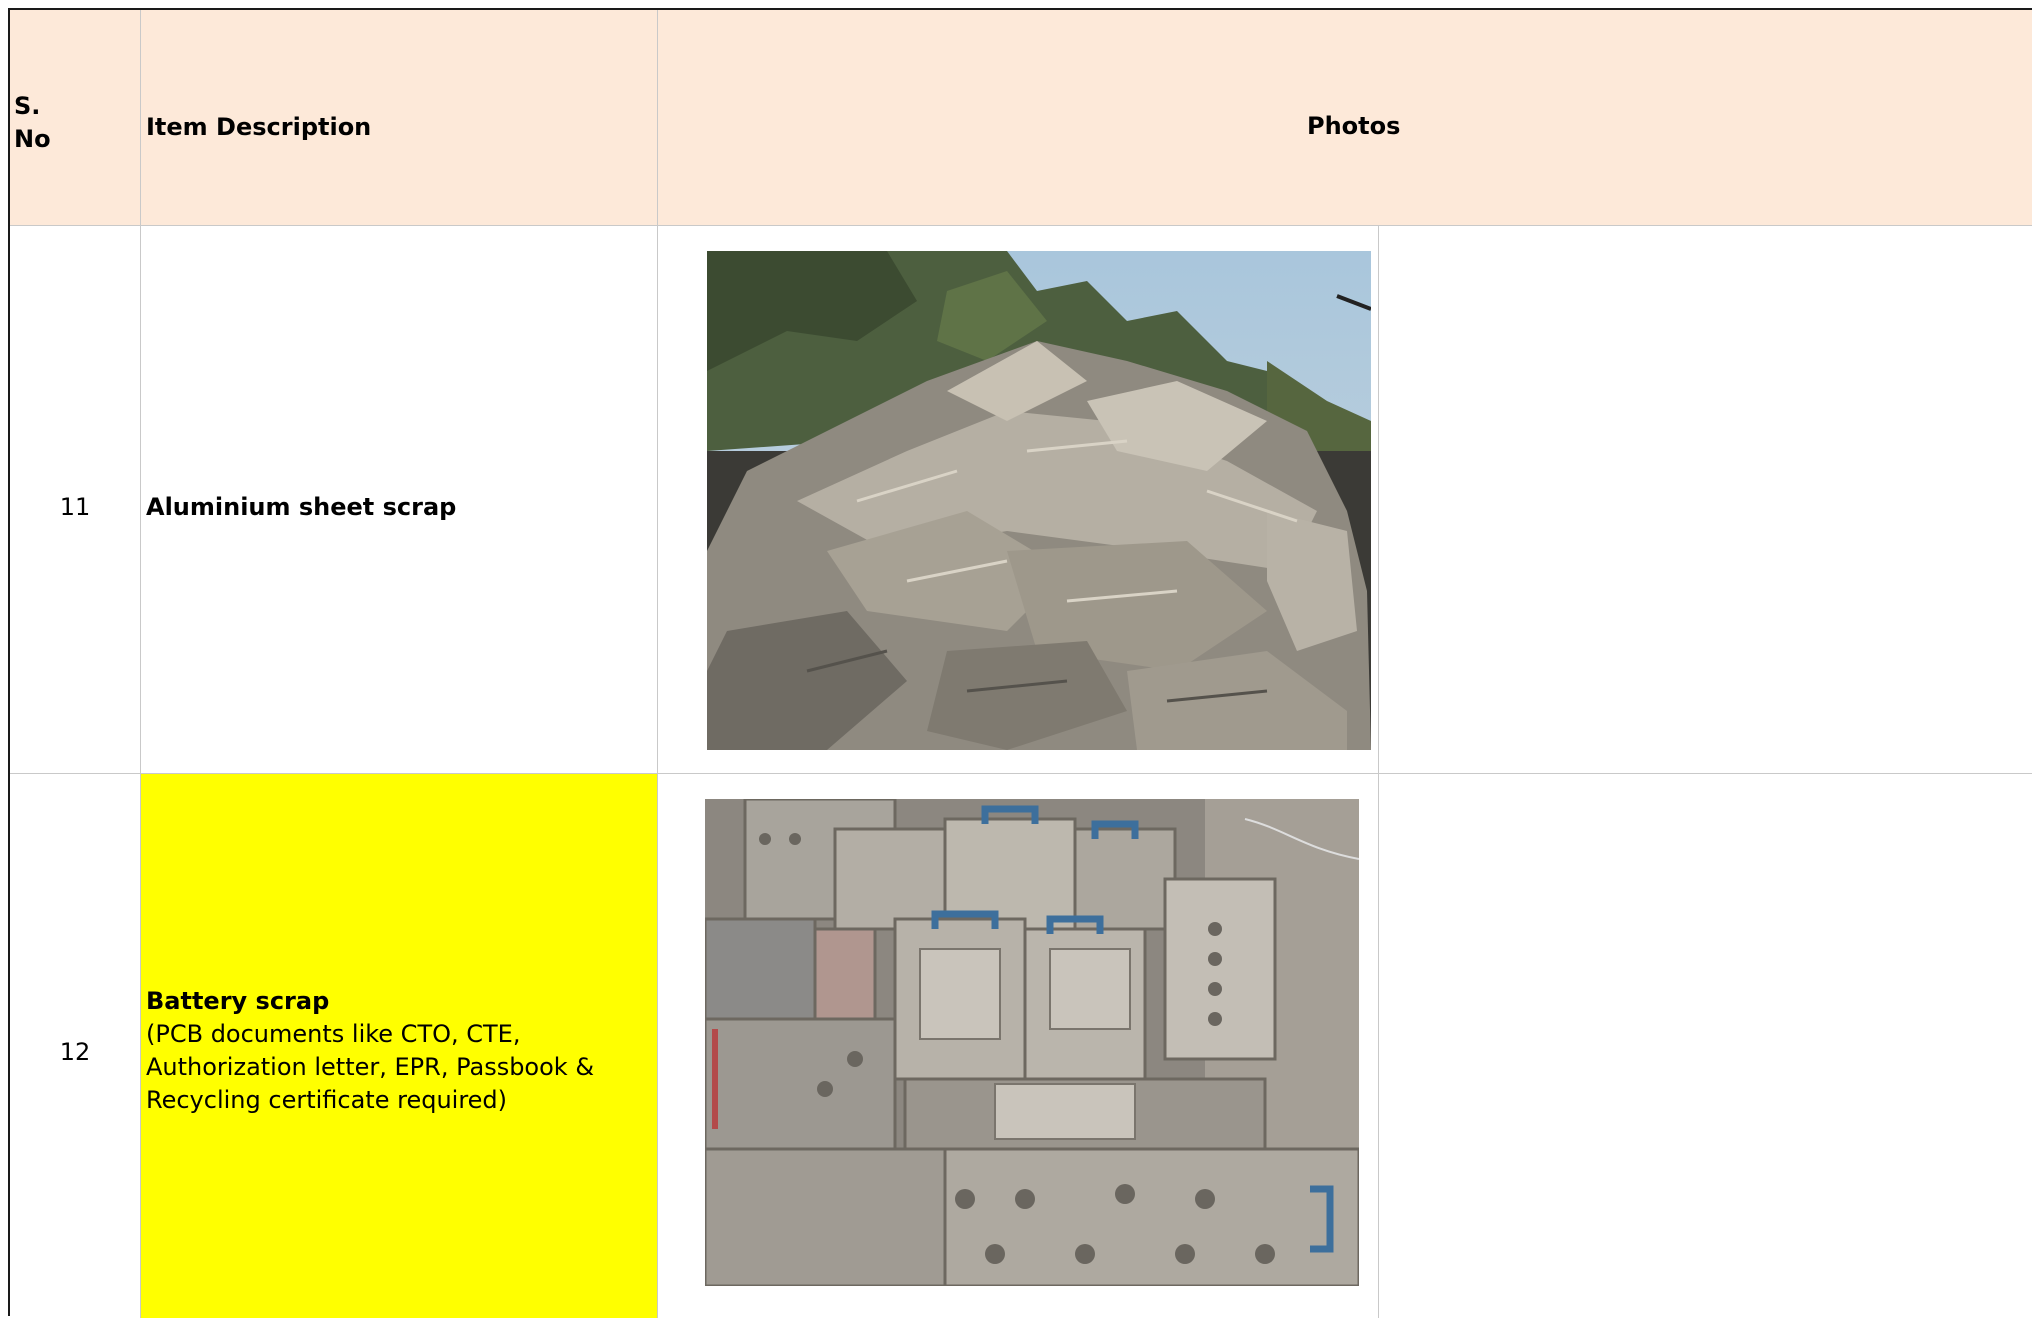  Describe the element at coordinates (657, 664) in the screenshot. I see `column-divider-description` at that location.